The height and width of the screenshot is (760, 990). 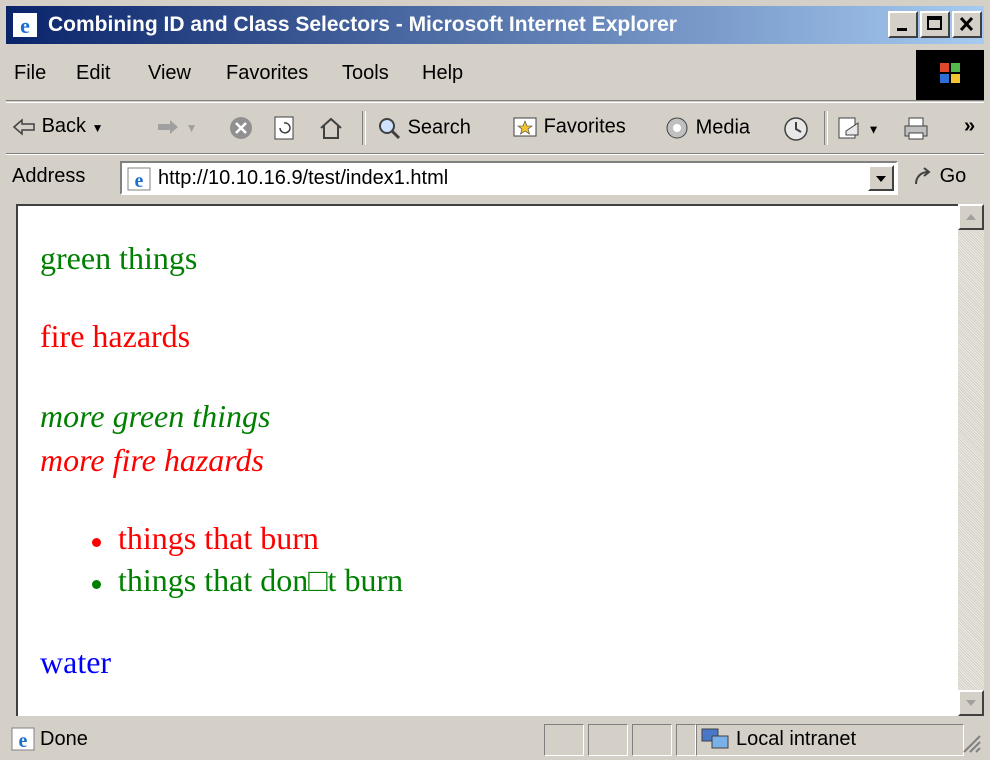 I want to click on media-label: Media, so click(x=723, y=127).